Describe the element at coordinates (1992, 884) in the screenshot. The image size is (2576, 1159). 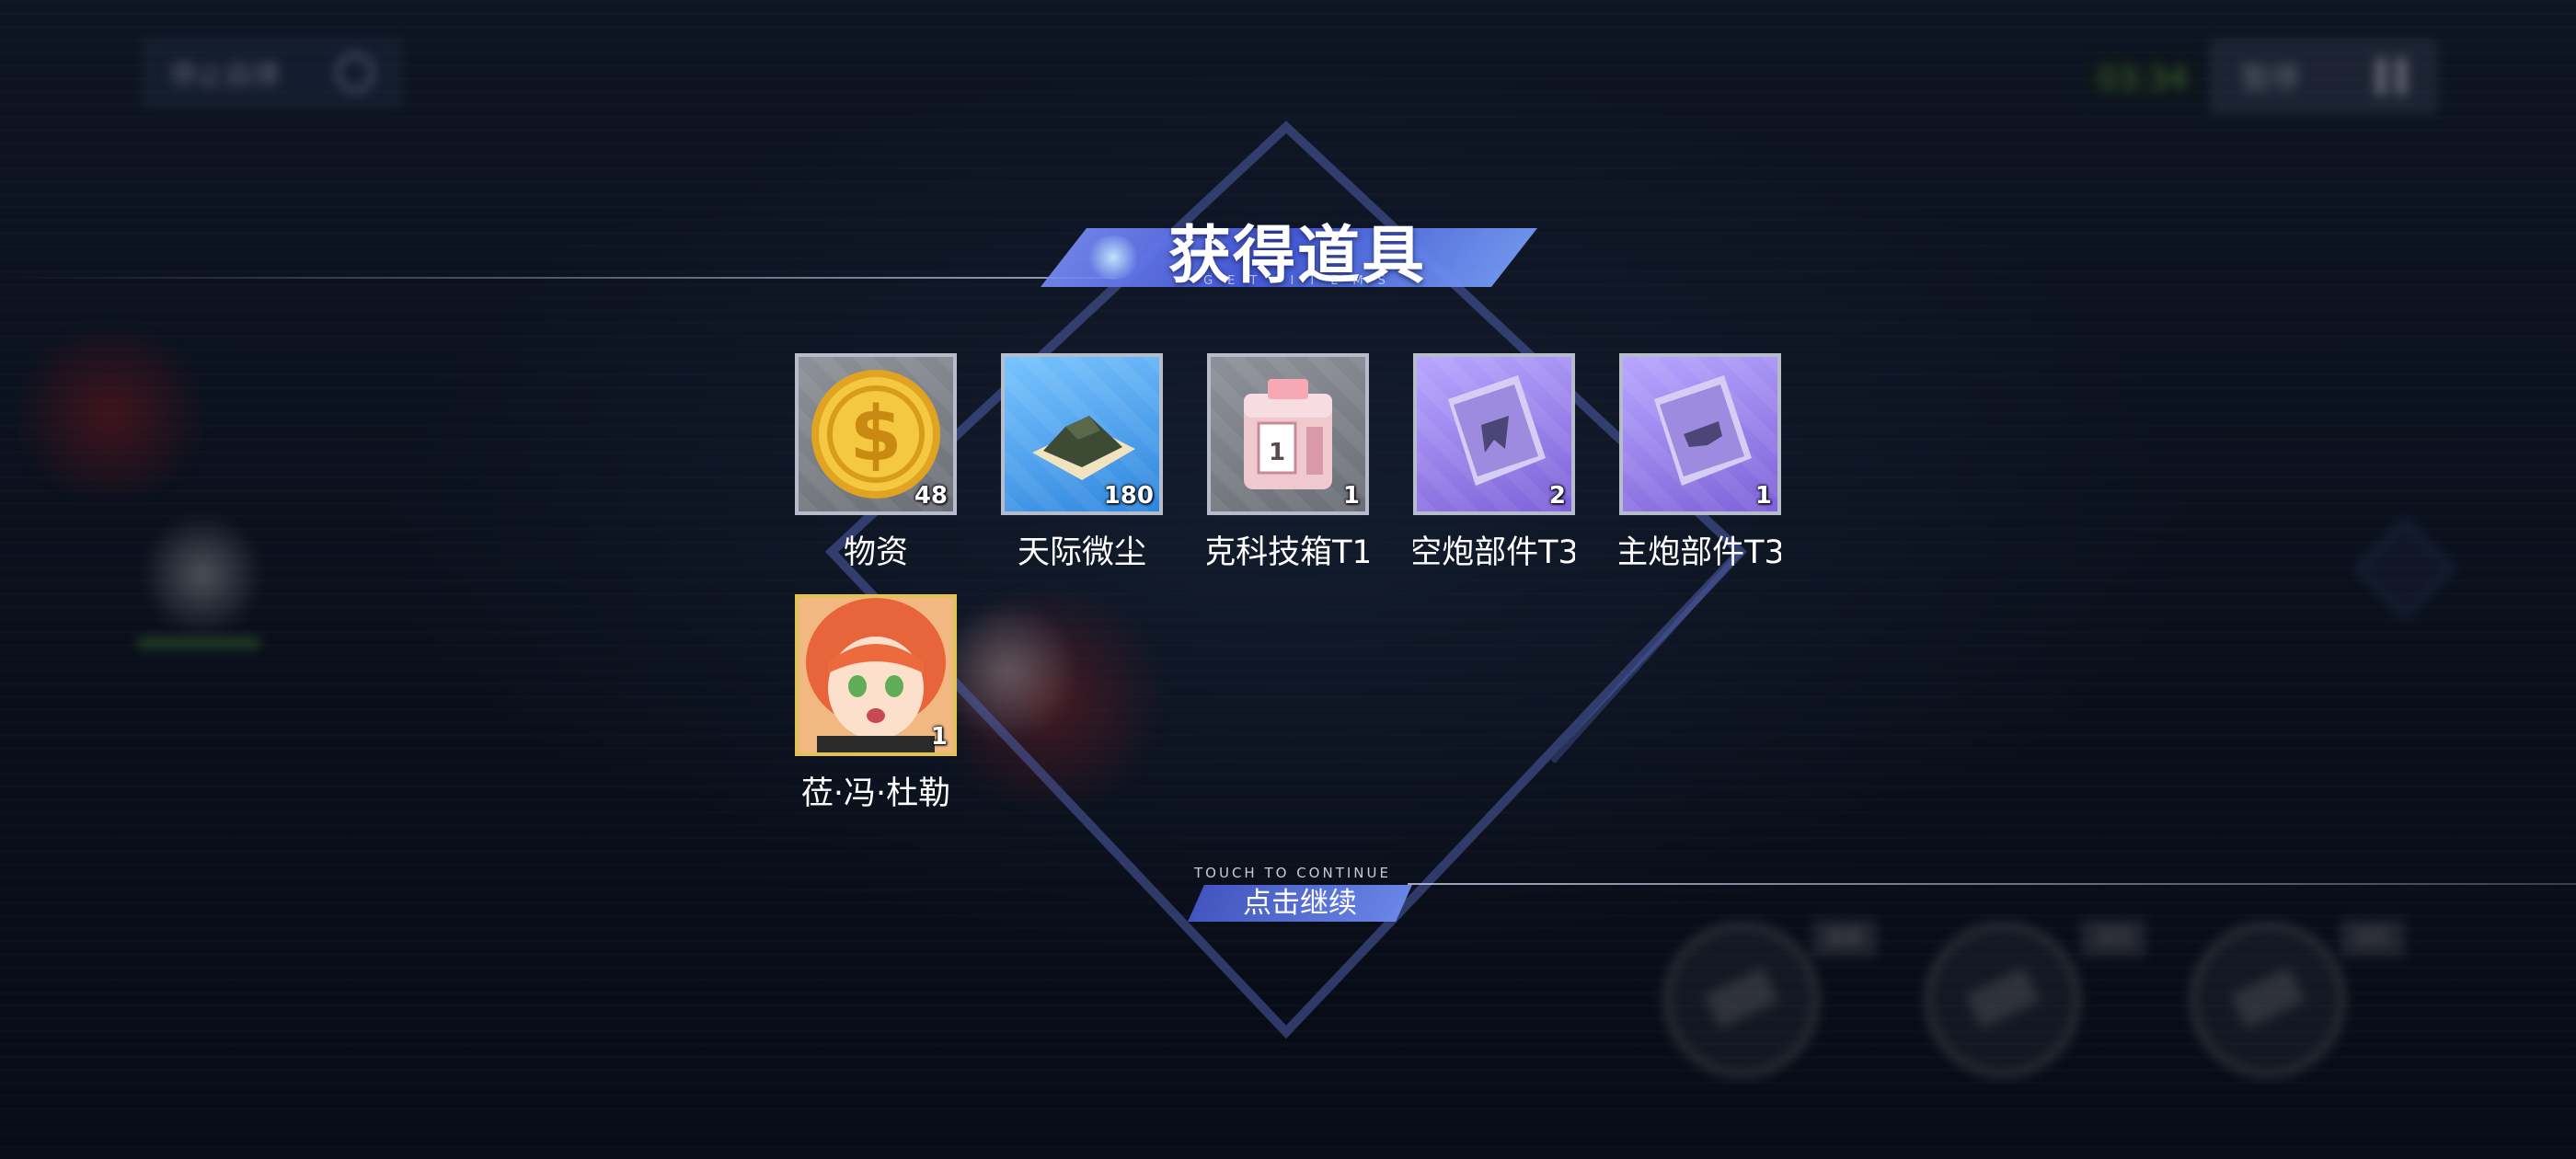
I see `continue-divider-line` at that location.